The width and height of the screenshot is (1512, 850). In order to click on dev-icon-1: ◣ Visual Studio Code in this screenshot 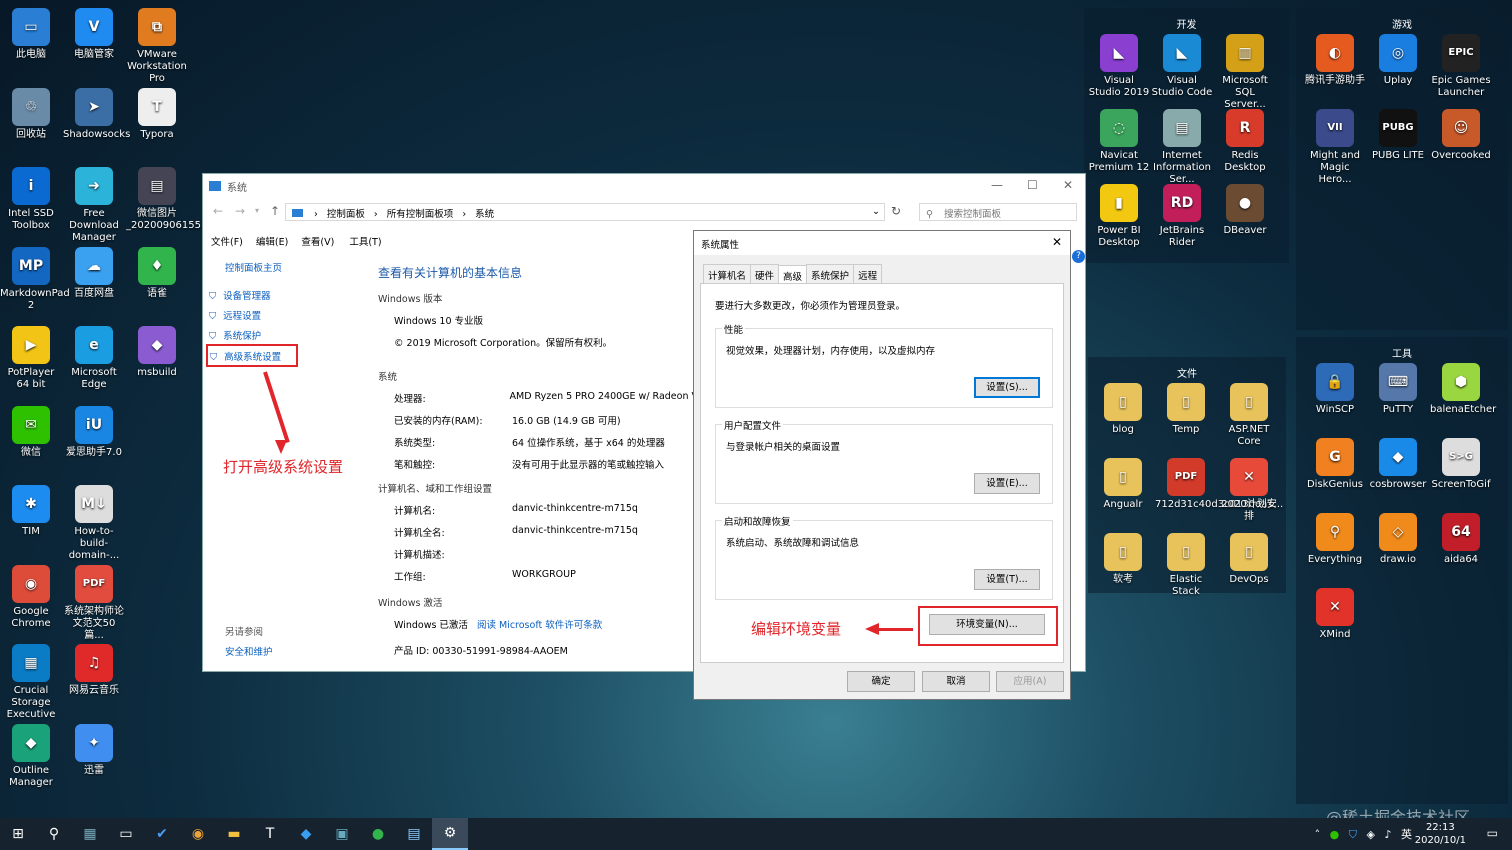, I will do `click(1182, 66)`.